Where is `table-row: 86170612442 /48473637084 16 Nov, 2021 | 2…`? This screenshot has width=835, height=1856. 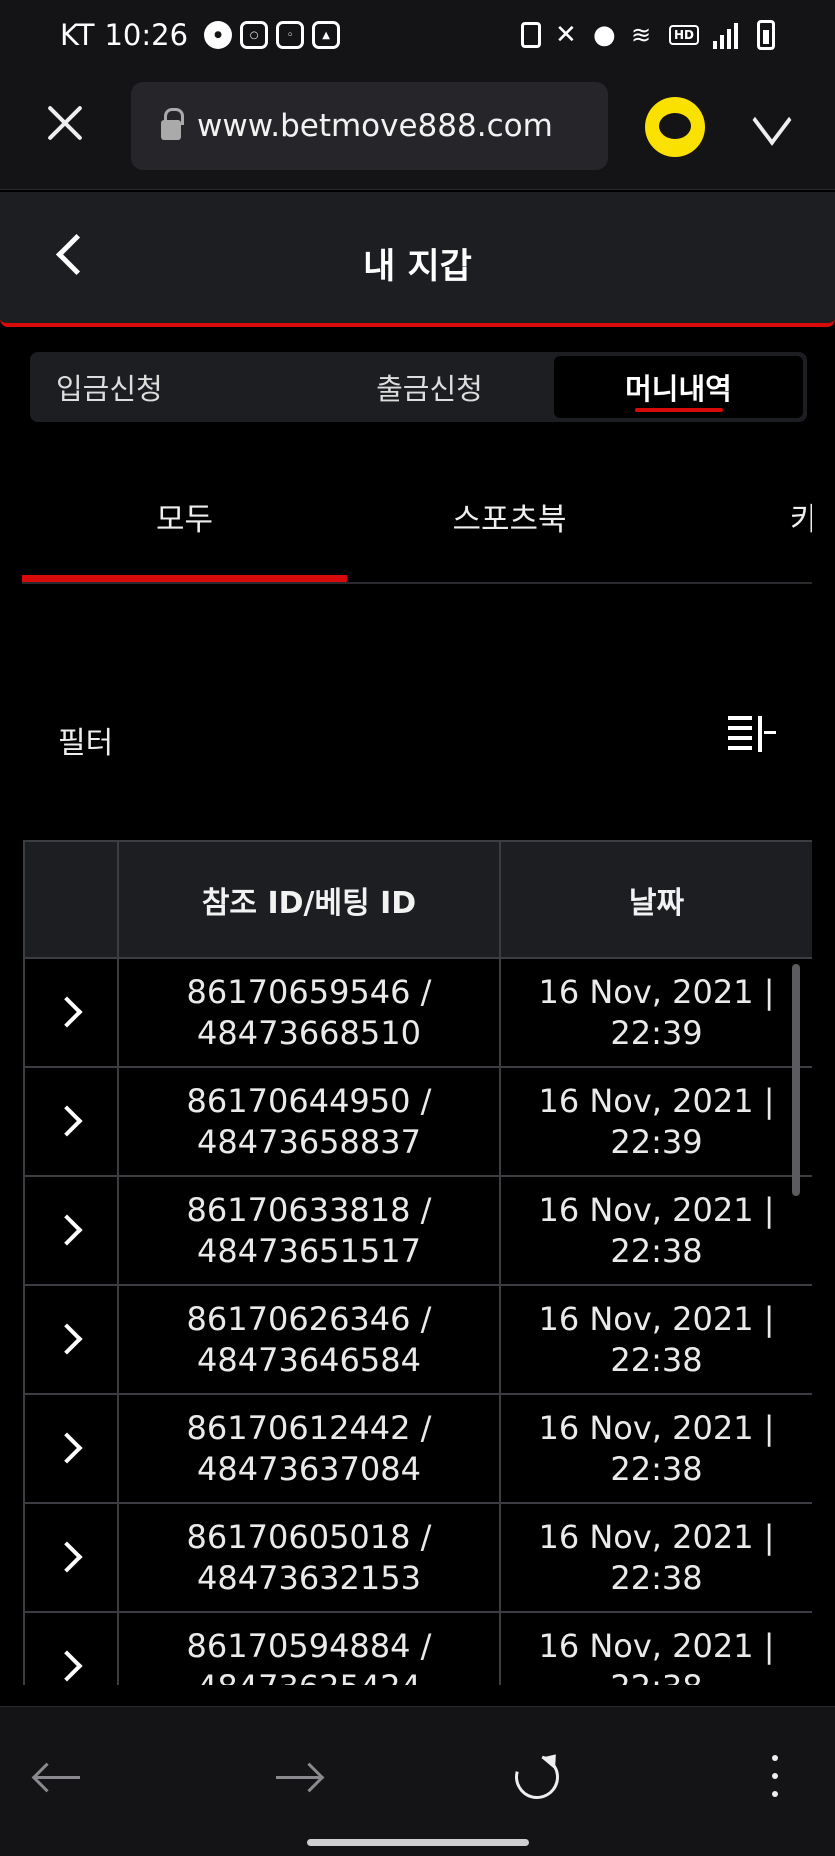 table-row: 86170612442 /48473637084 16 Nov, 2021 | 2… is located at coordinates (417, 1448).